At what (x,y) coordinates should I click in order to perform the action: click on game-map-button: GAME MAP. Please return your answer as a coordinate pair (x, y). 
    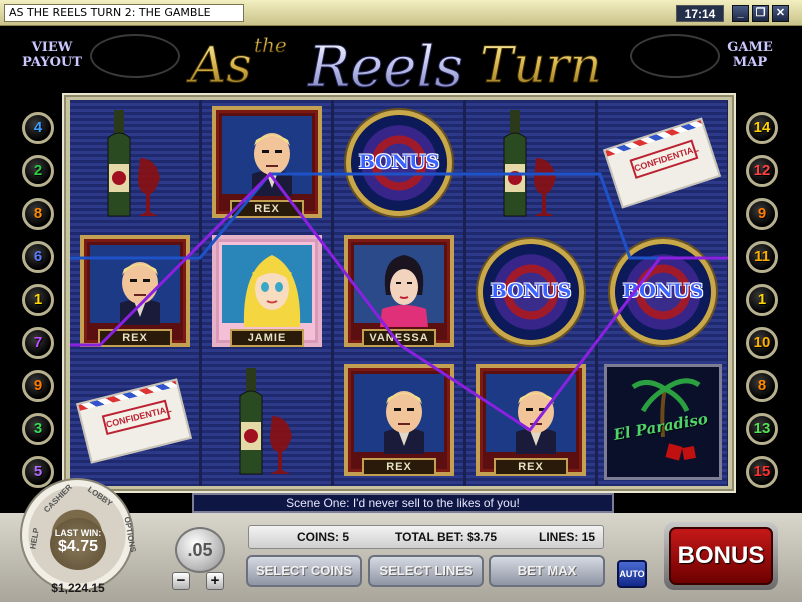
    Looking at the image, I should click on (750, 60).